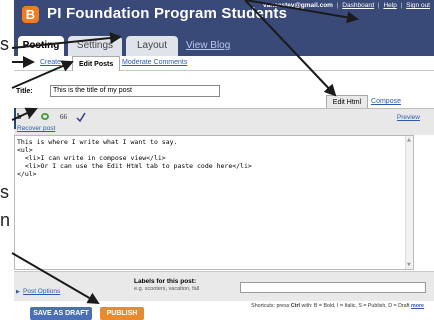  Describe the element at coordinates (208, 46) in the screenshot. I see `view-blog-link: View Blog` at that location.